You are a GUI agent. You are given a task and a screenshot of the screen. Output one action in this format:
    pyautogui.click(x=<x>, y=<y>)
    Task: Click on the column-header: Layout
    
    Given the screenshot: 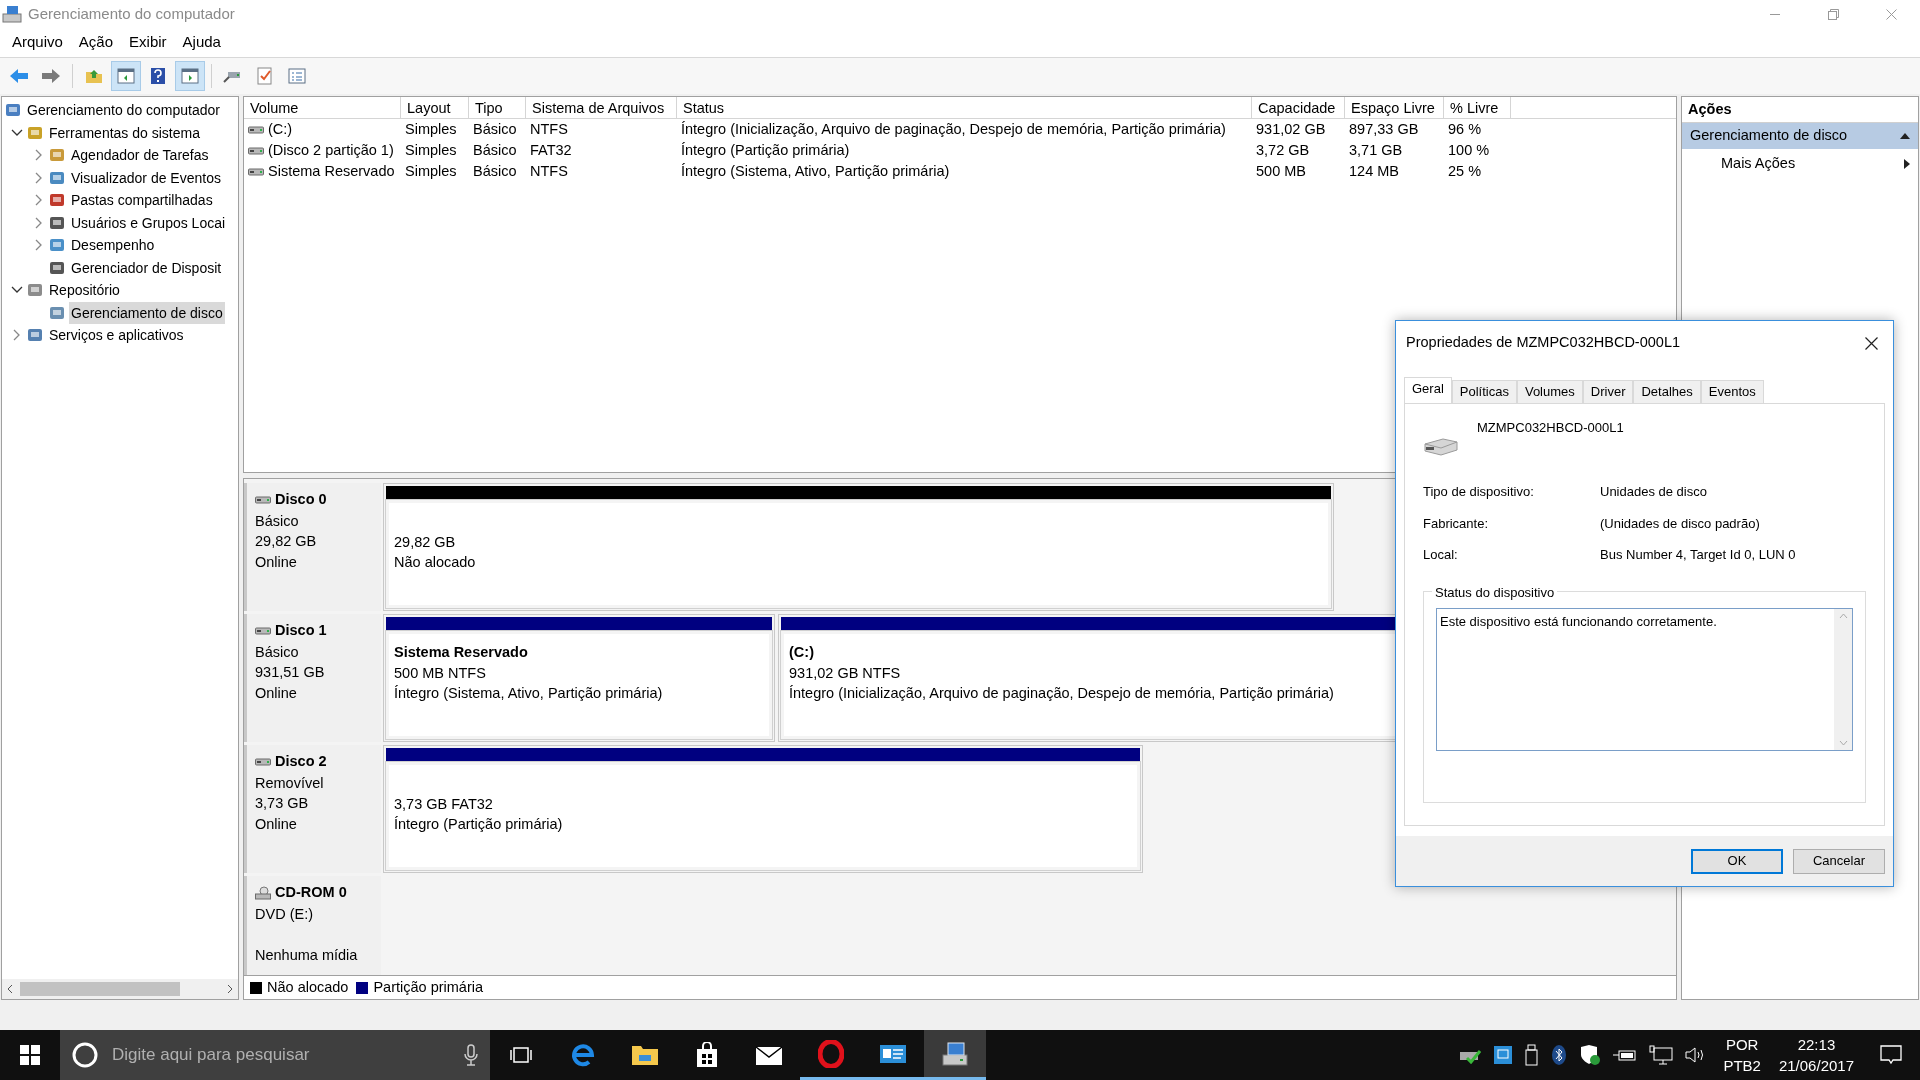 What is the action you would take?
    pyautogui.click(x=435, y=107)
    